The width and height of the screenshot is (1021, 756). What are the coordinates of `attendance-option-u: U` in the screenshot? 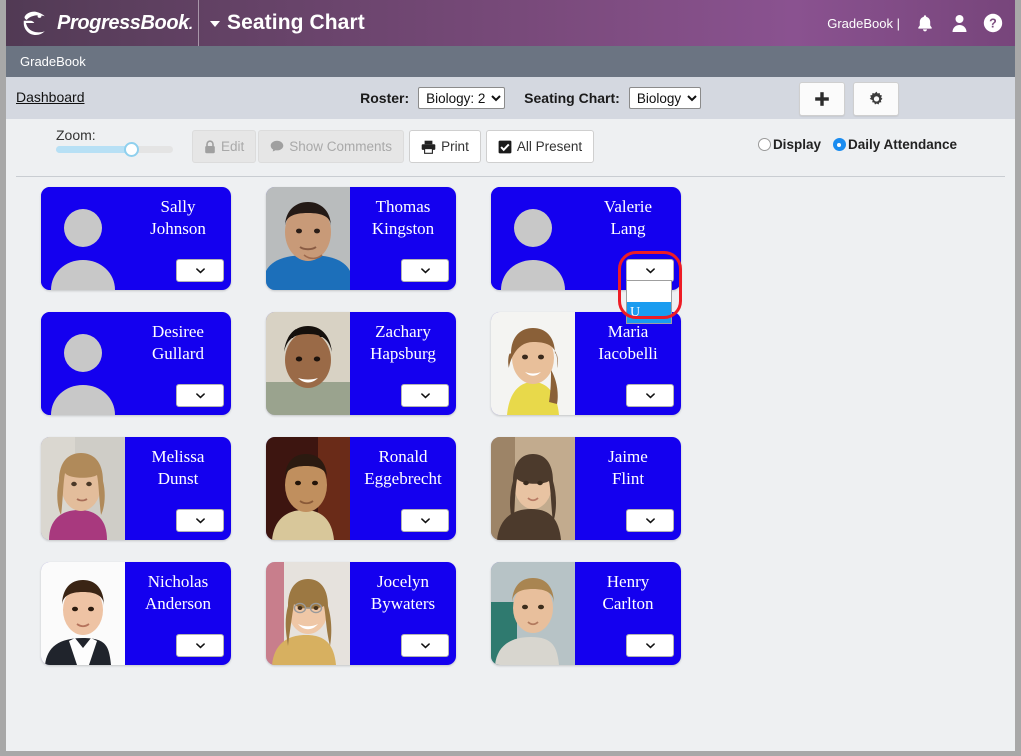 It's located at (649, 312).